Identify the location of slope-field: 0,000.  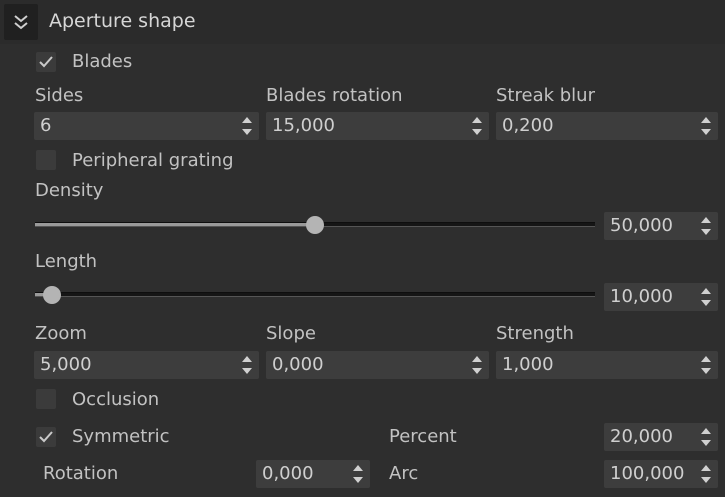
(377, 365).